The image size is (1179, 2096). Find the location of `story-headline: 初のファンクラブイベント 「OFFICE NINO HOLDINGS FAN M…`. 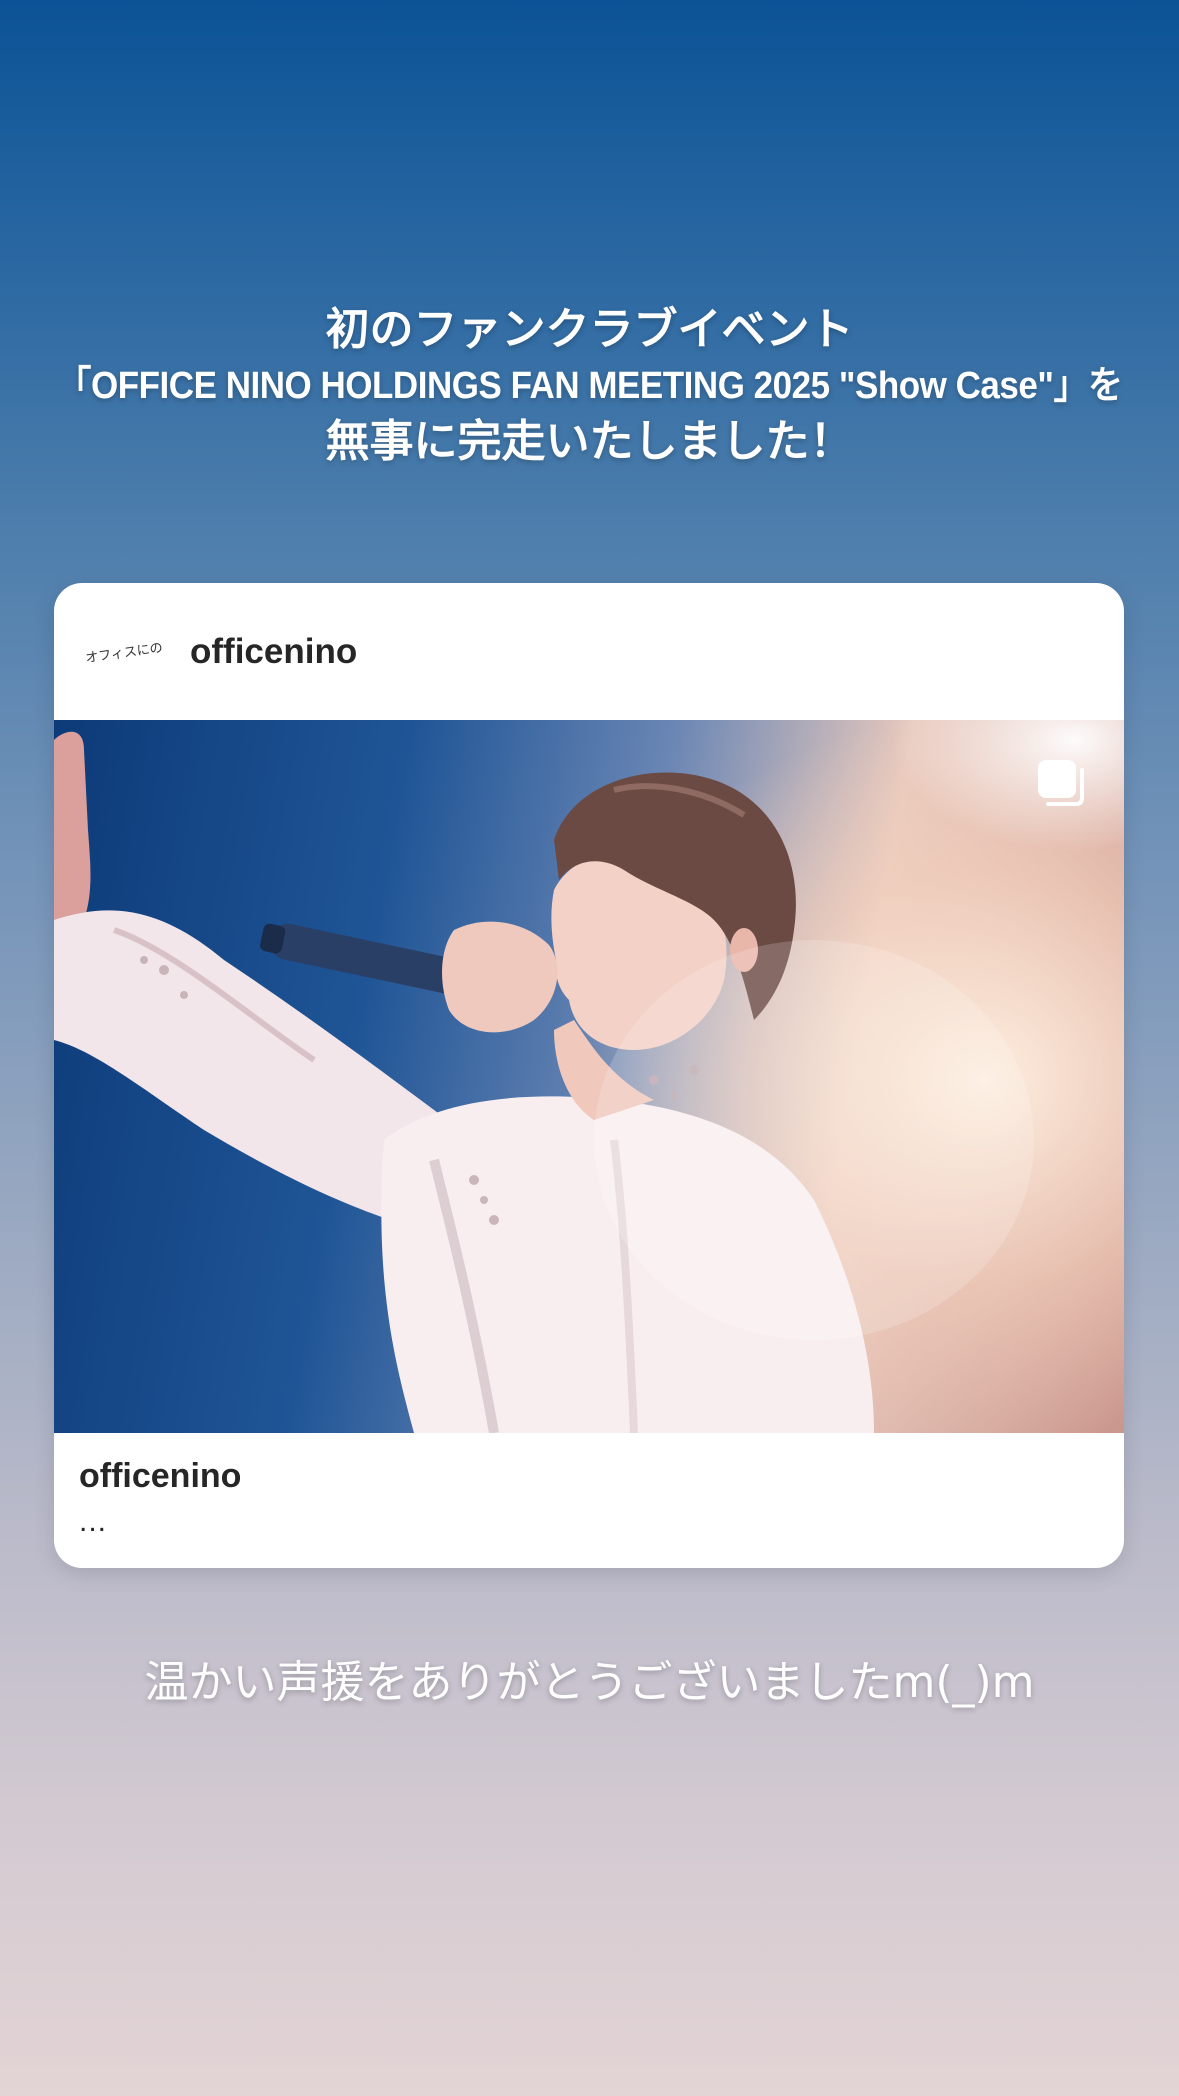

story-headline: 初のファンクラブイベント 「OFFICE NINO HOLDINGS FAN M… is located at coordinates (589, 386).